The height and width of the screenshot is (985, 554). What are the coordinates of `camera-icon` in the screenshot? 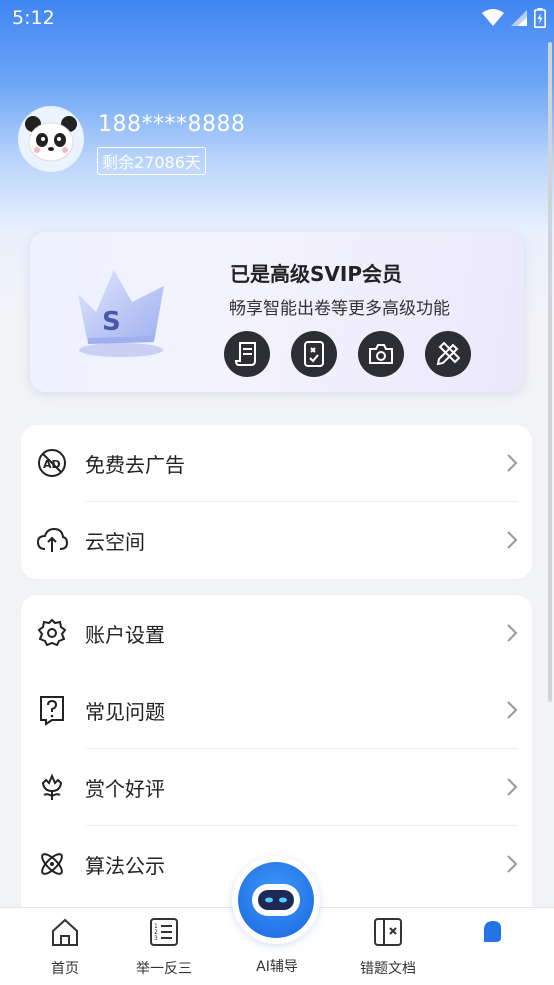 It's located at (381, 354).